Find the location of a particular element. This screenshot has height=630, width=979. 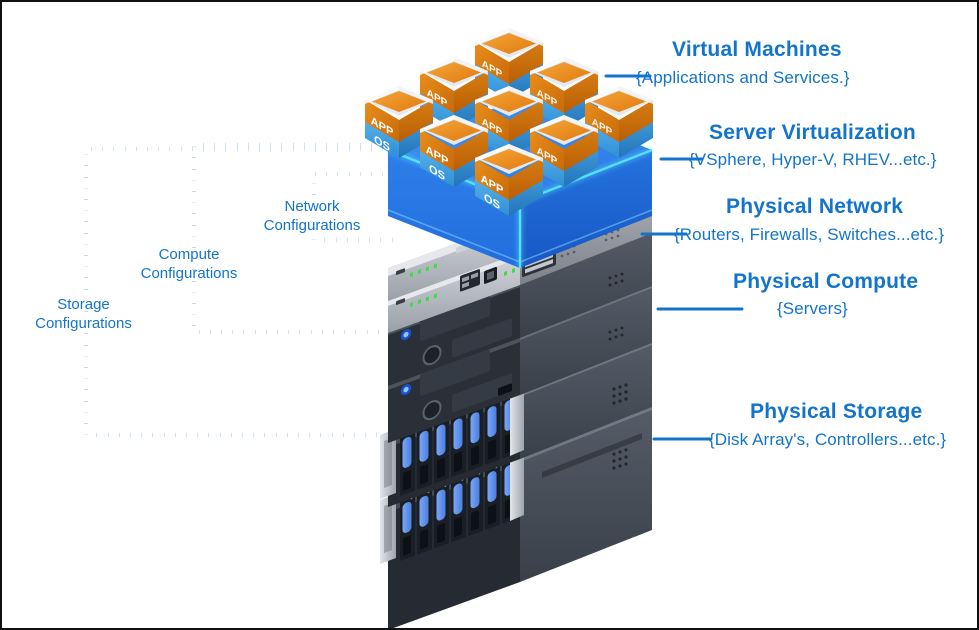

label-storage-configurations: Storage Configurations is located at coordinates (83, 314).